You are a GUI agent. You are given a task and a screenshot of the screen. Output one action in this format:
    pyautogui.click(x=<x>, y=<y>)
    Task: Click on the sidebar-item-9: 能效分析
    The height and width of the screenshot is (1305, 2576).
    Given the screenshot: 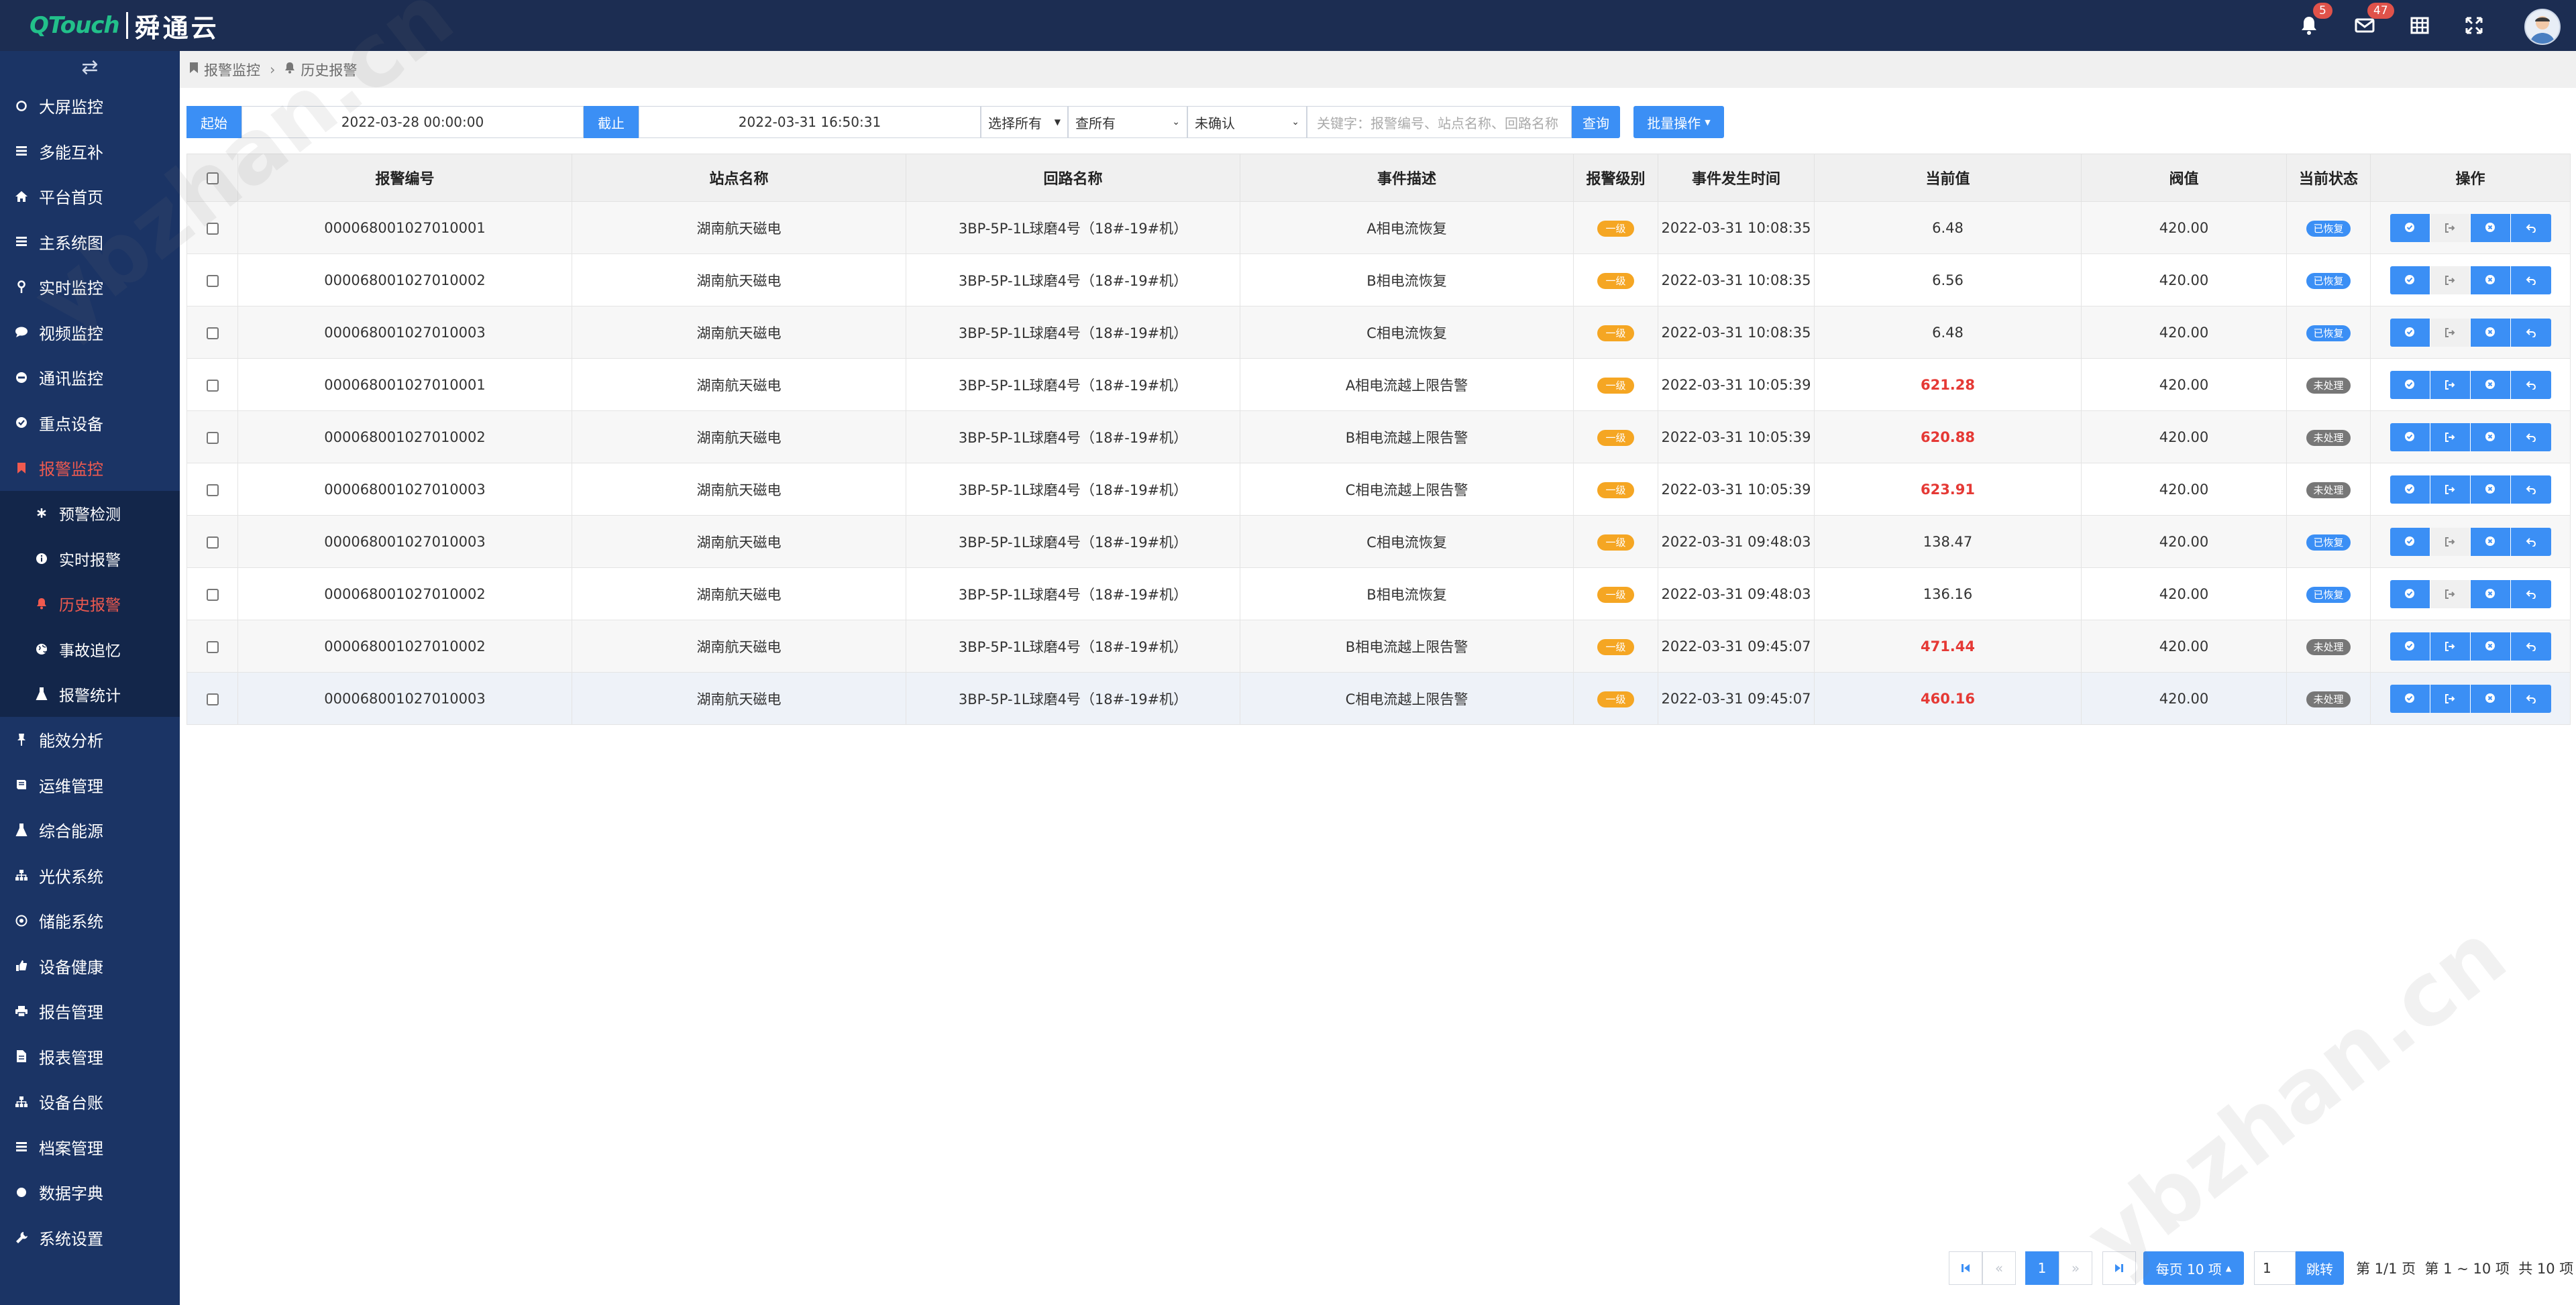 What is the action you would take?
    pyautogui.click(x=90, y=739)
    